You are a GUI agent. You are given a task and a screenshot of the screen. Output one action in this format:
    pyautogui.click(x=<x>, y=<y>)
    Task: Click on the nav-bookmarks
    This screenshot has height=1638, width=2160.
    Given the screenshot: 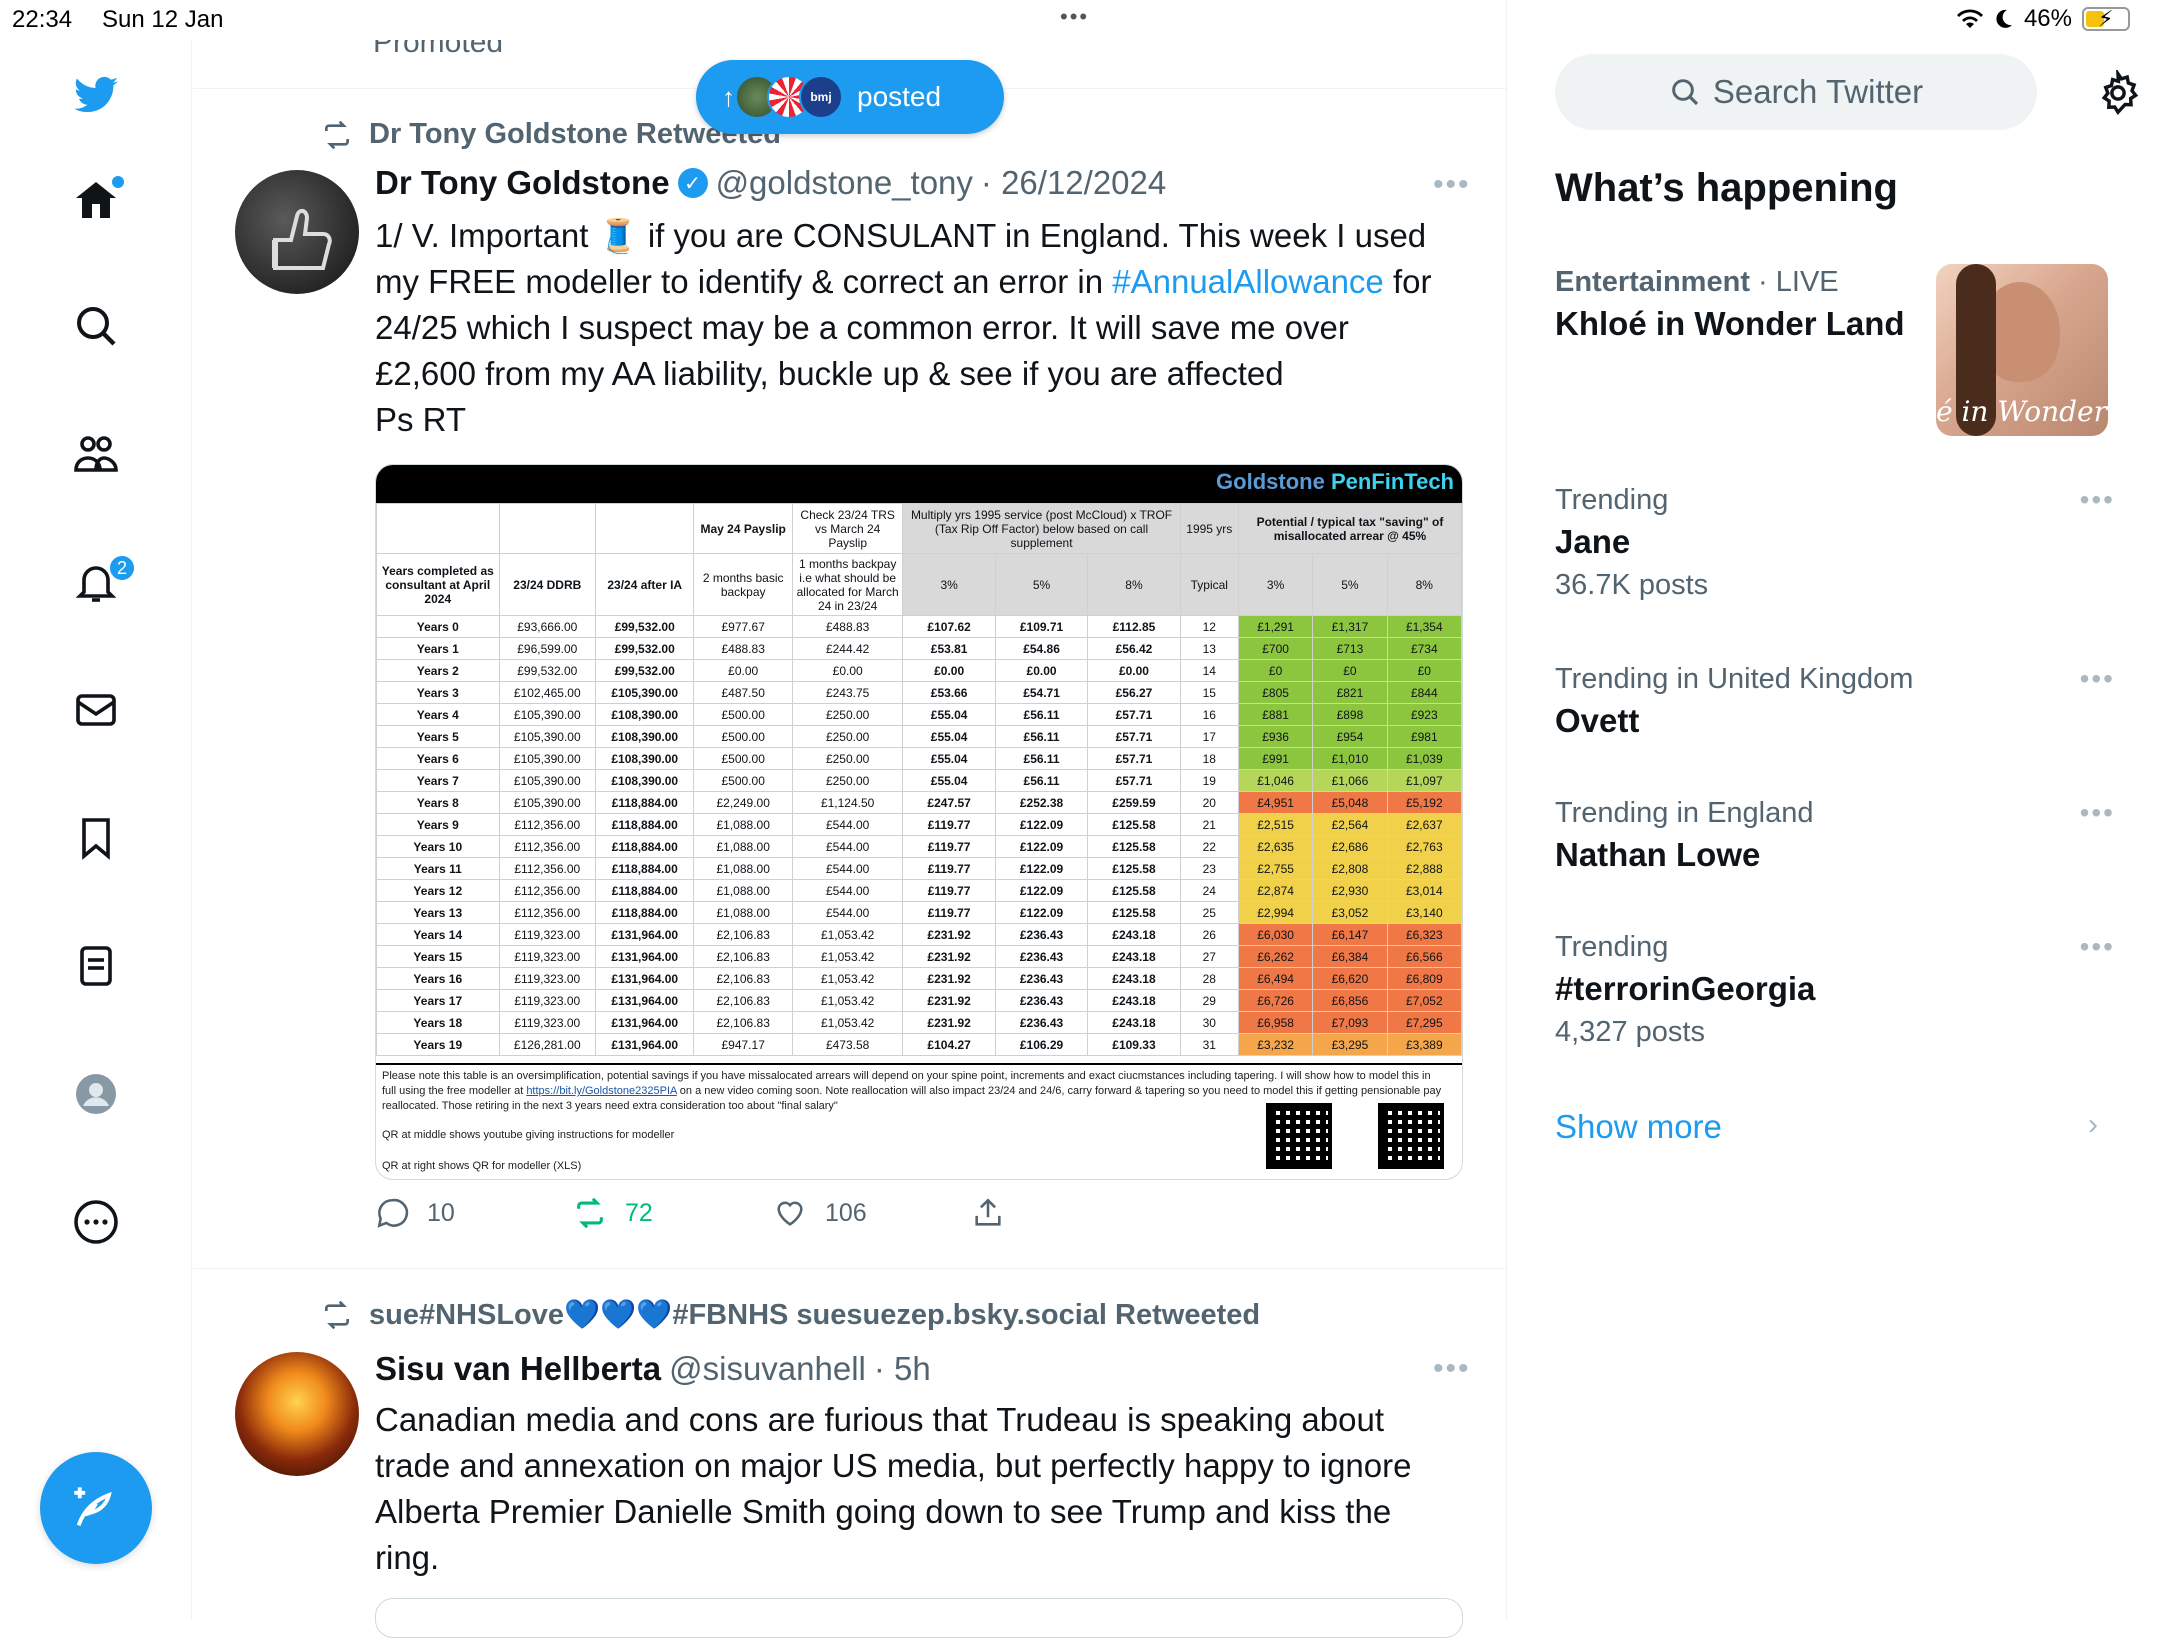 What is the action you would take?
    pyautogui.click(x=96, y=838)
    